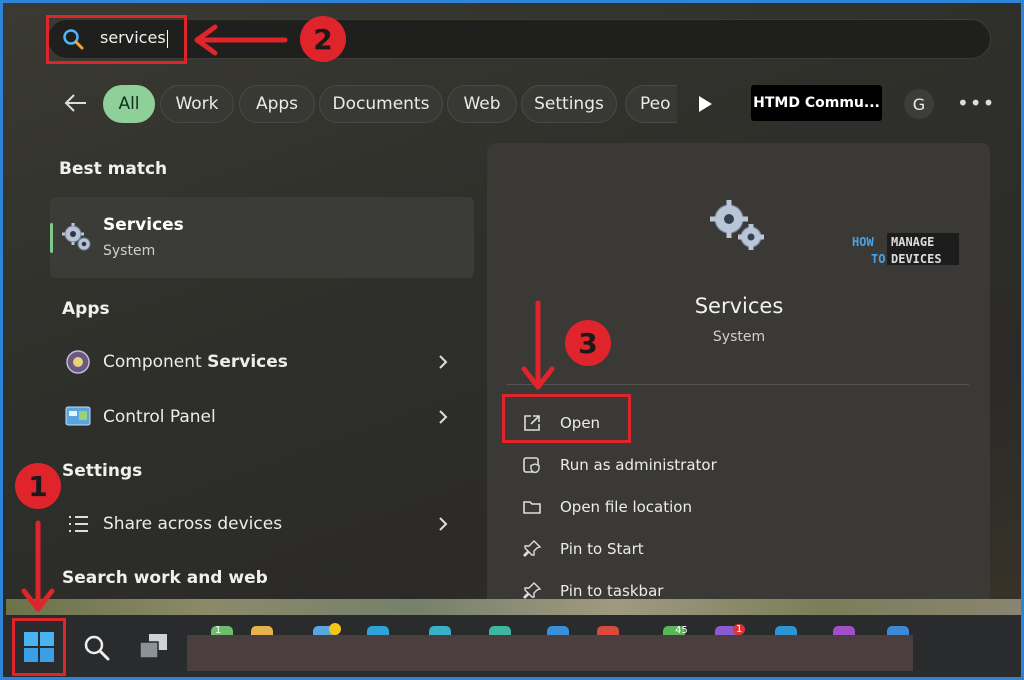 This screenshot has width=1024, height=680. I want to click on annotation-box-open, so click(566, 418).